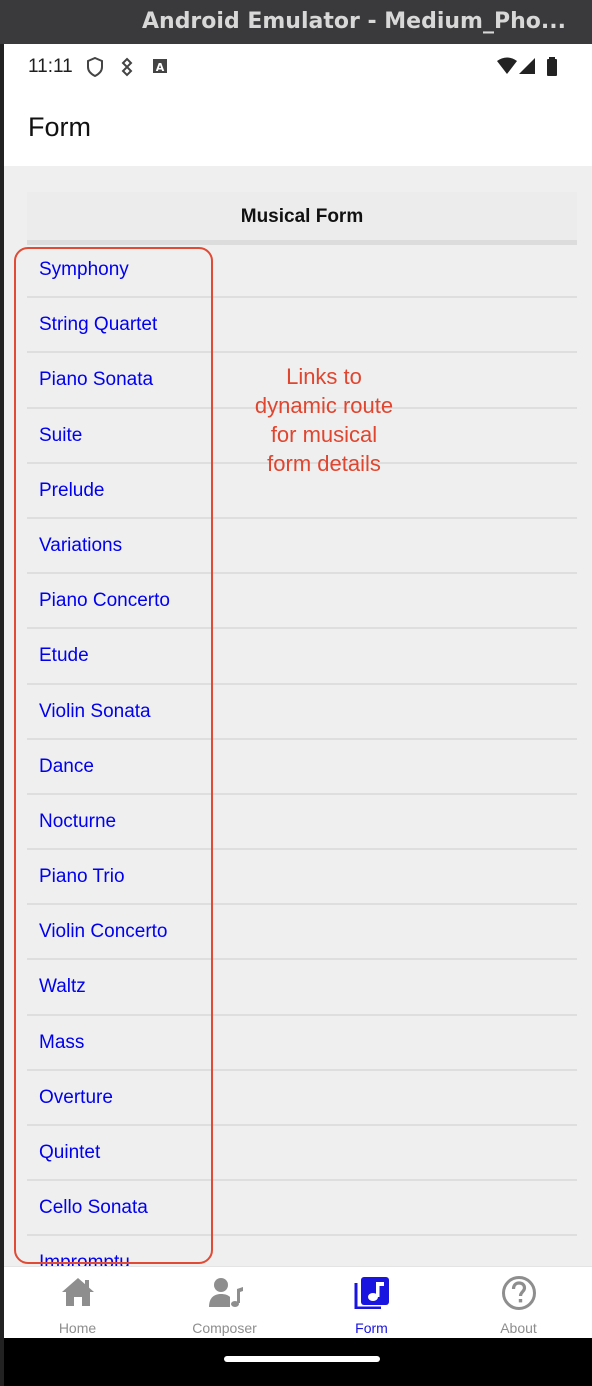 This screenshot has width=592, height=1386. Describe the element at coordinates (59, 127) in the screenshot. I see `page-title: Form` at that location.